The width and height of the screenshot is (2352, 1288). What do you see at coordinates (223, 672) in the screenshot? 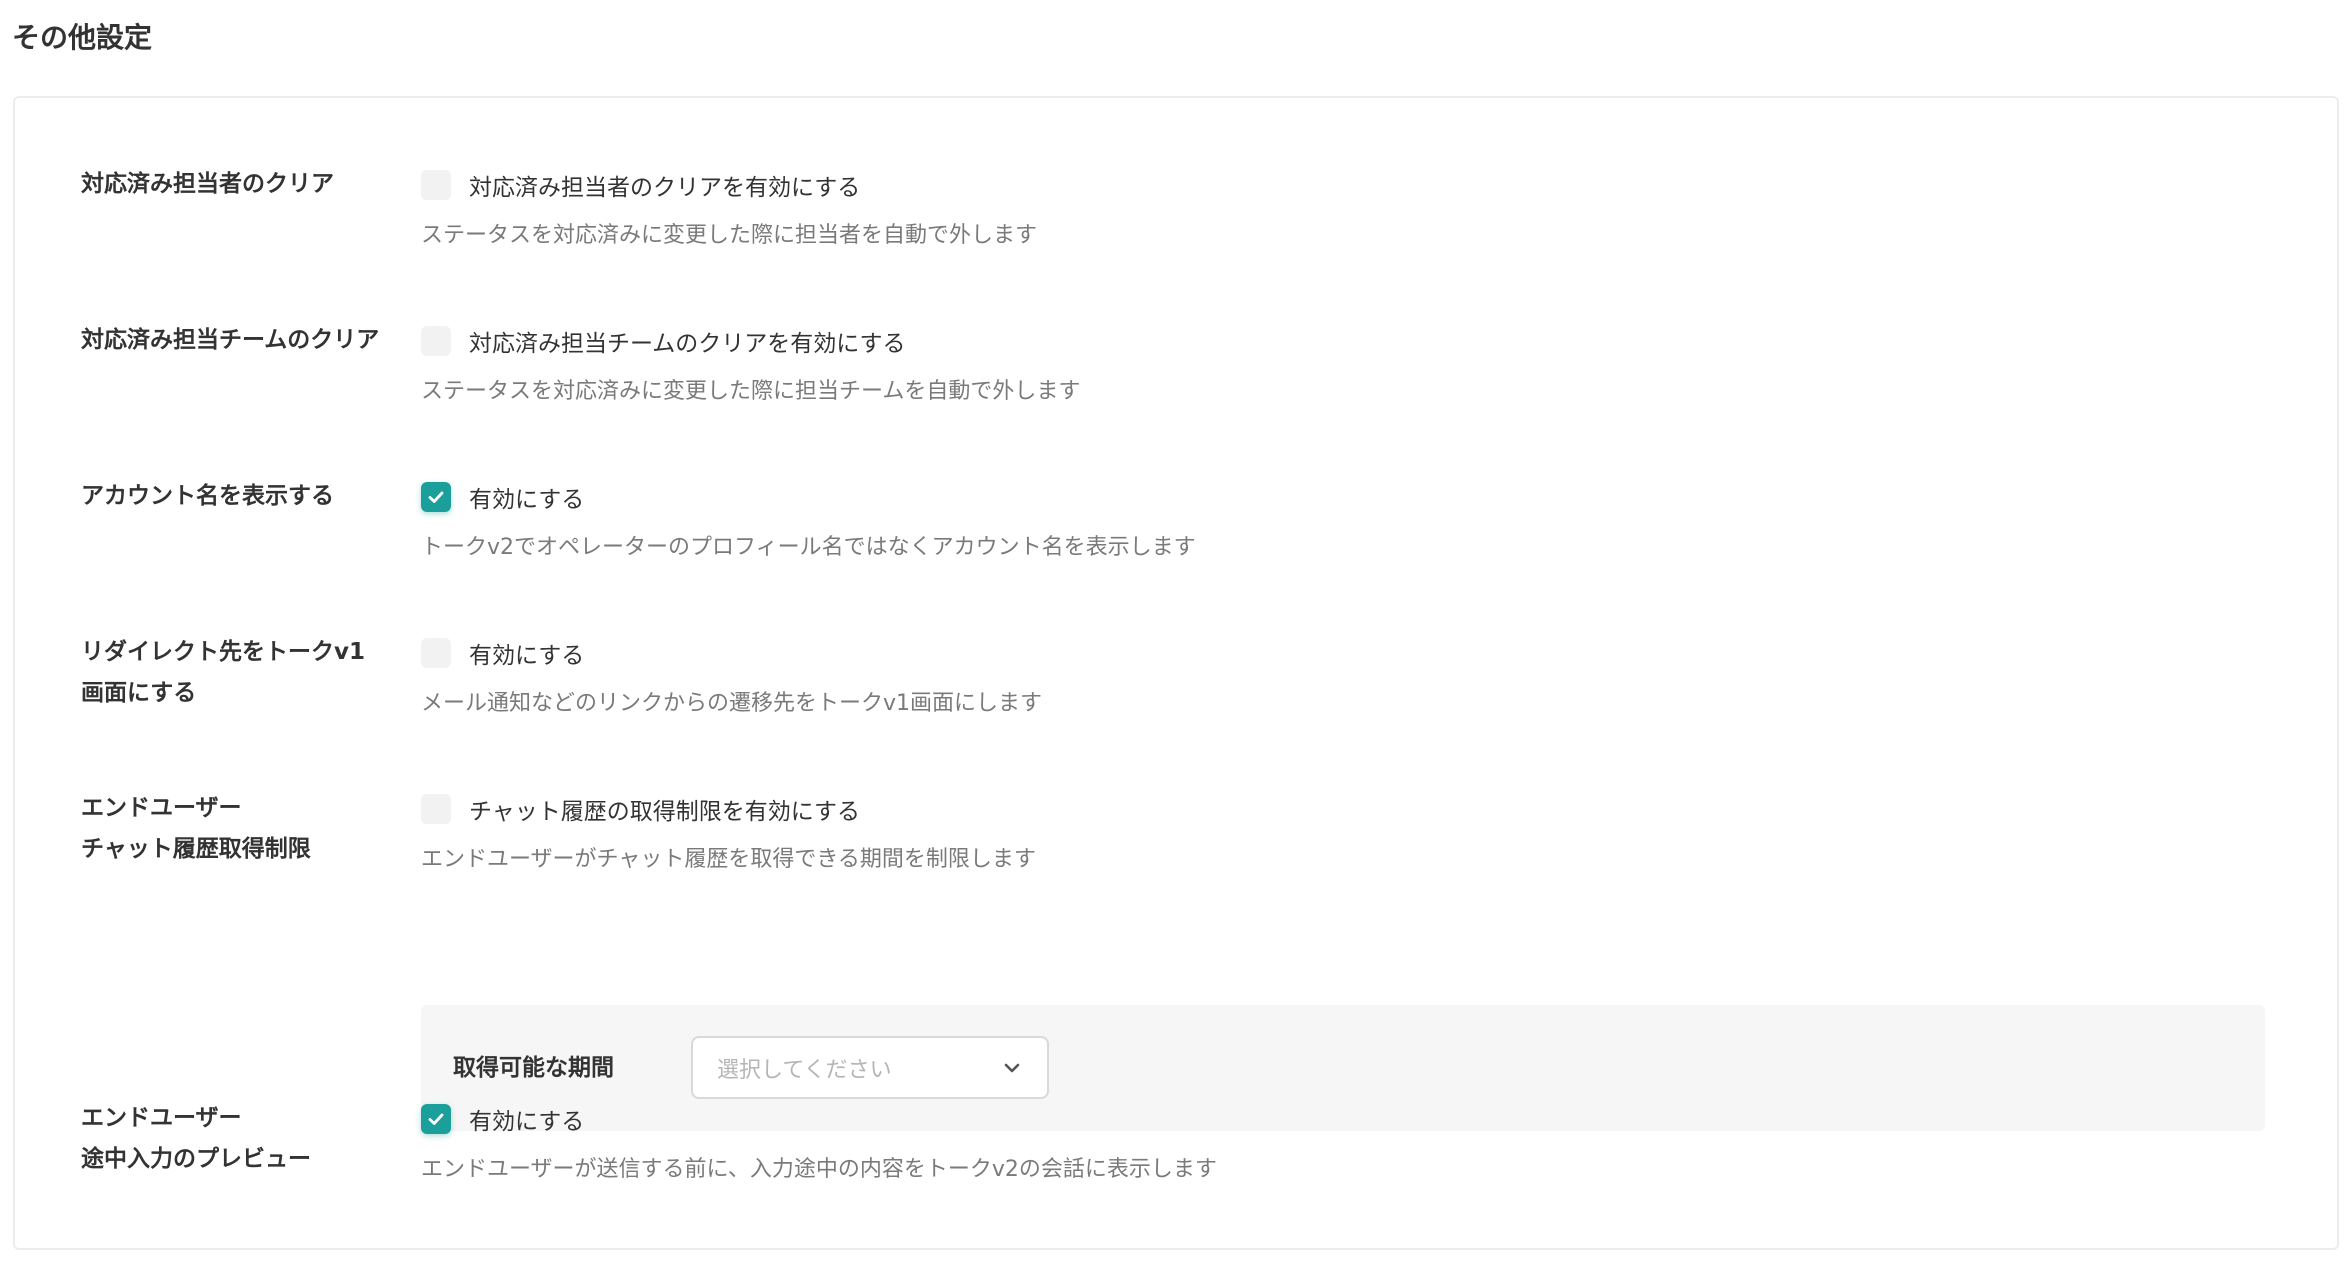
I see `setting-label: リダイレクト先をトークv1 画面にする` at bounding box center [223, 672].